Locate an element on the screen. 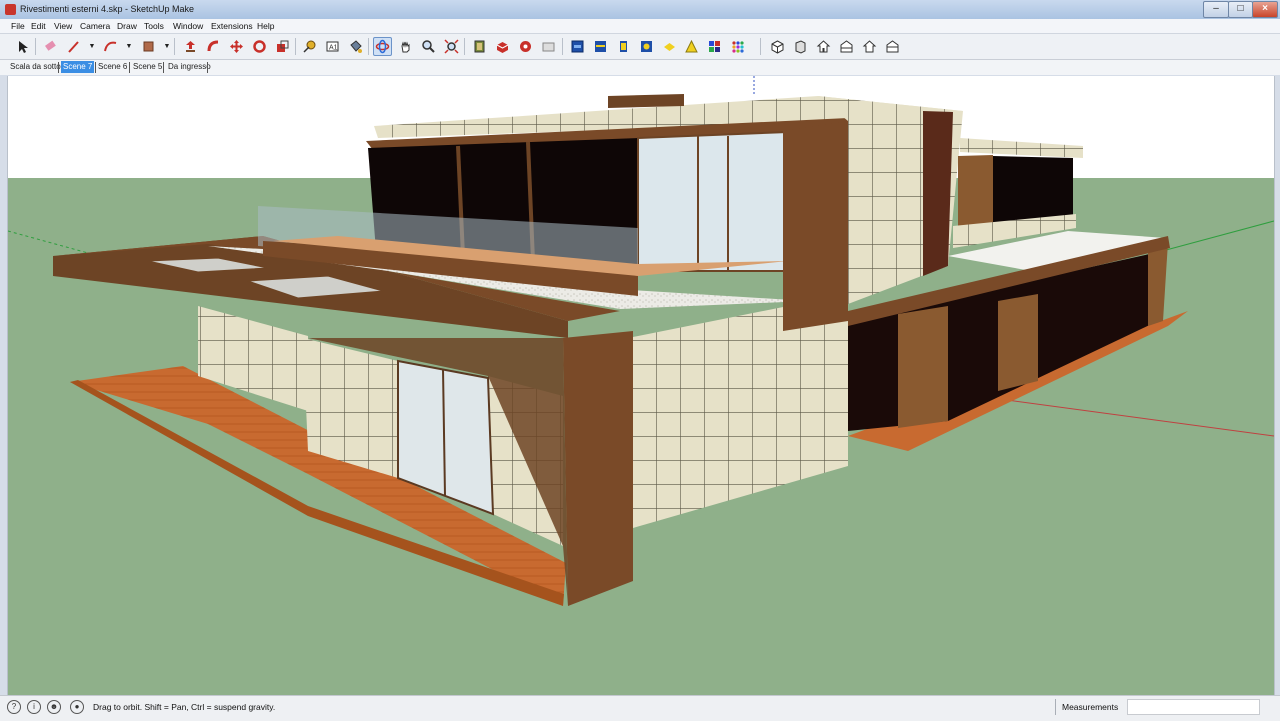  menu-view: View is located at coordinates (63, 26).